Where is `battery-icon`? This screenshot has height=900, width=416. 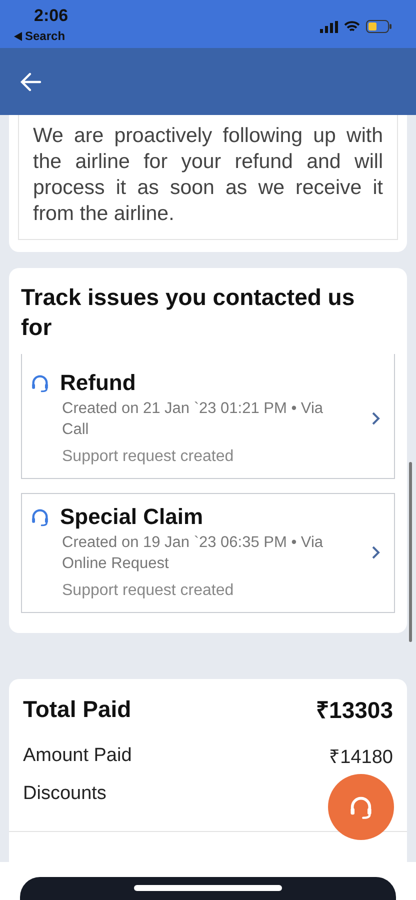
battery-icon is located at coordinates (379, 26).